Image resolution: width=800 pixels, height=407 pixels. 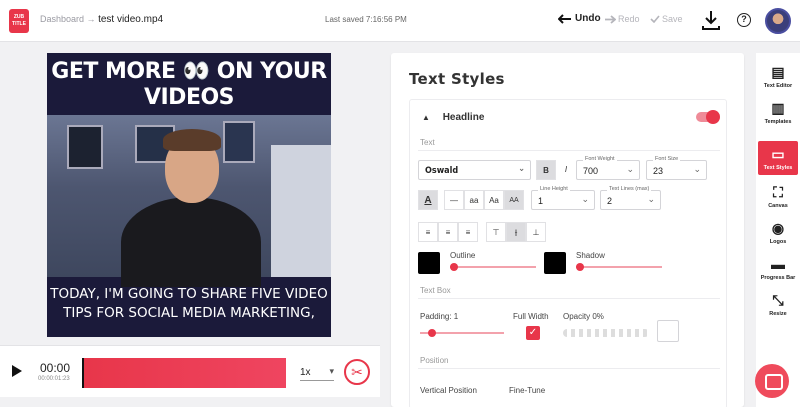 I want to click on chat-icon, so click(x=772, y=381).